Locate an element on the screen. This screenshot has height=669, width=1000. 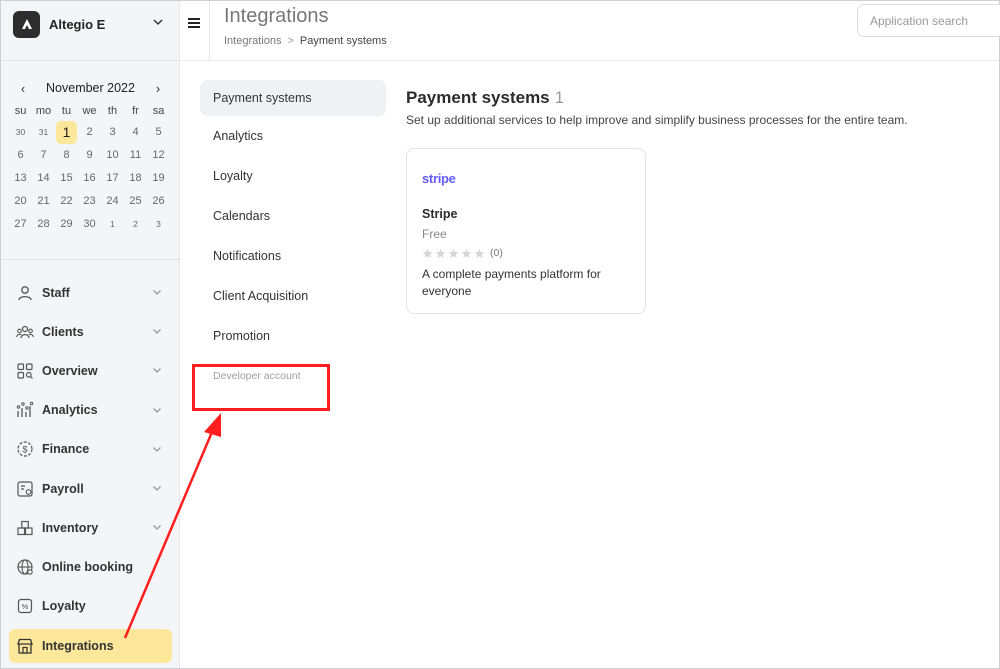
inventory-icon is located at coordinates (25, 528).